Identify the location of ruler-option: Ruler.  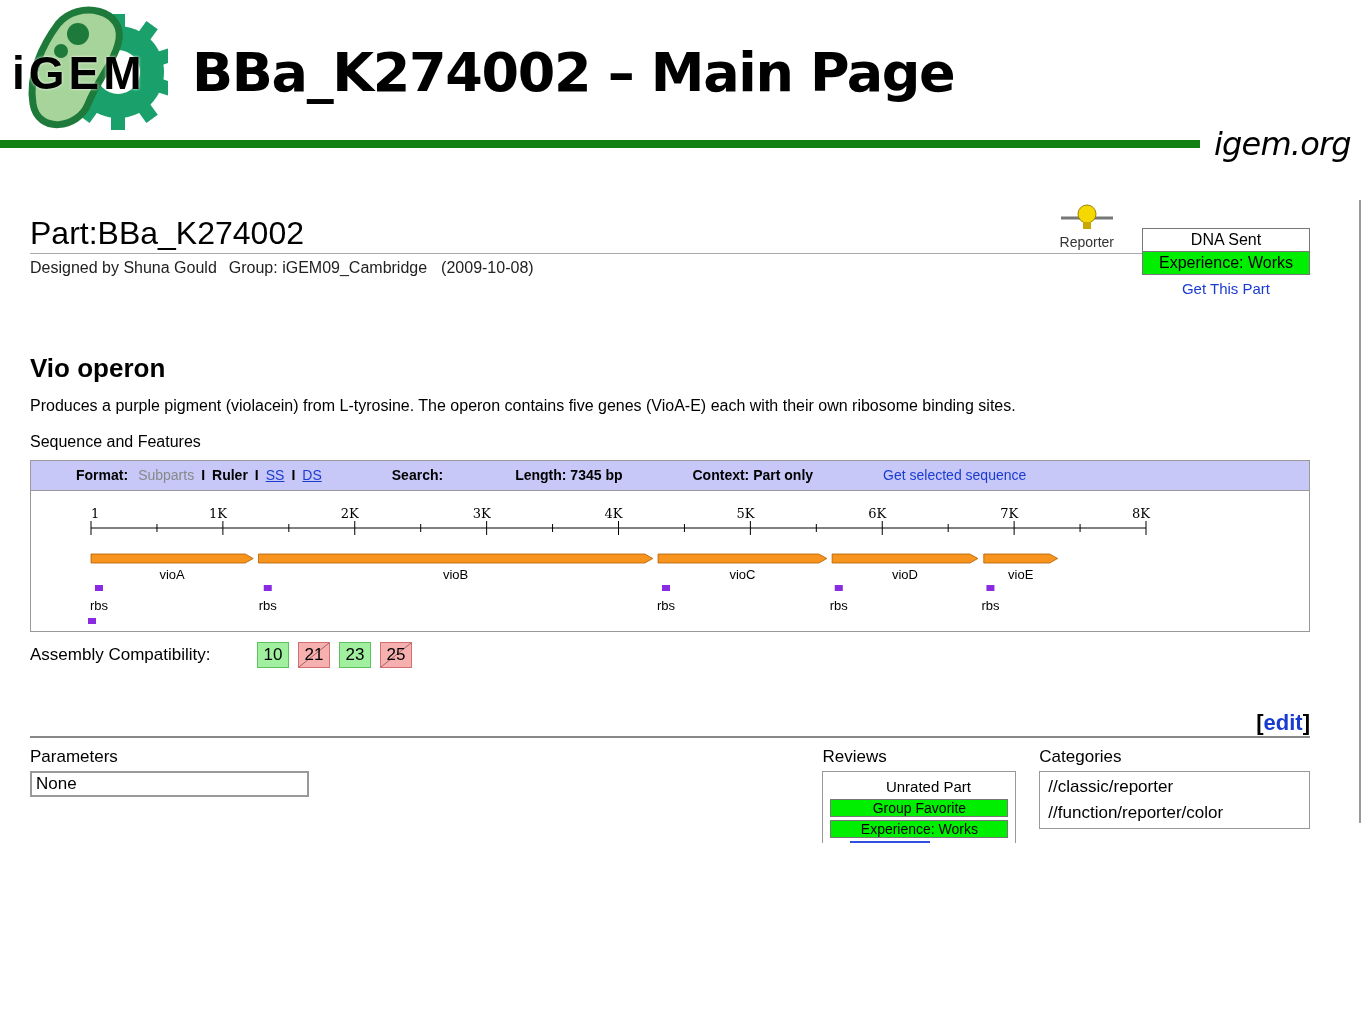
(230, 475).